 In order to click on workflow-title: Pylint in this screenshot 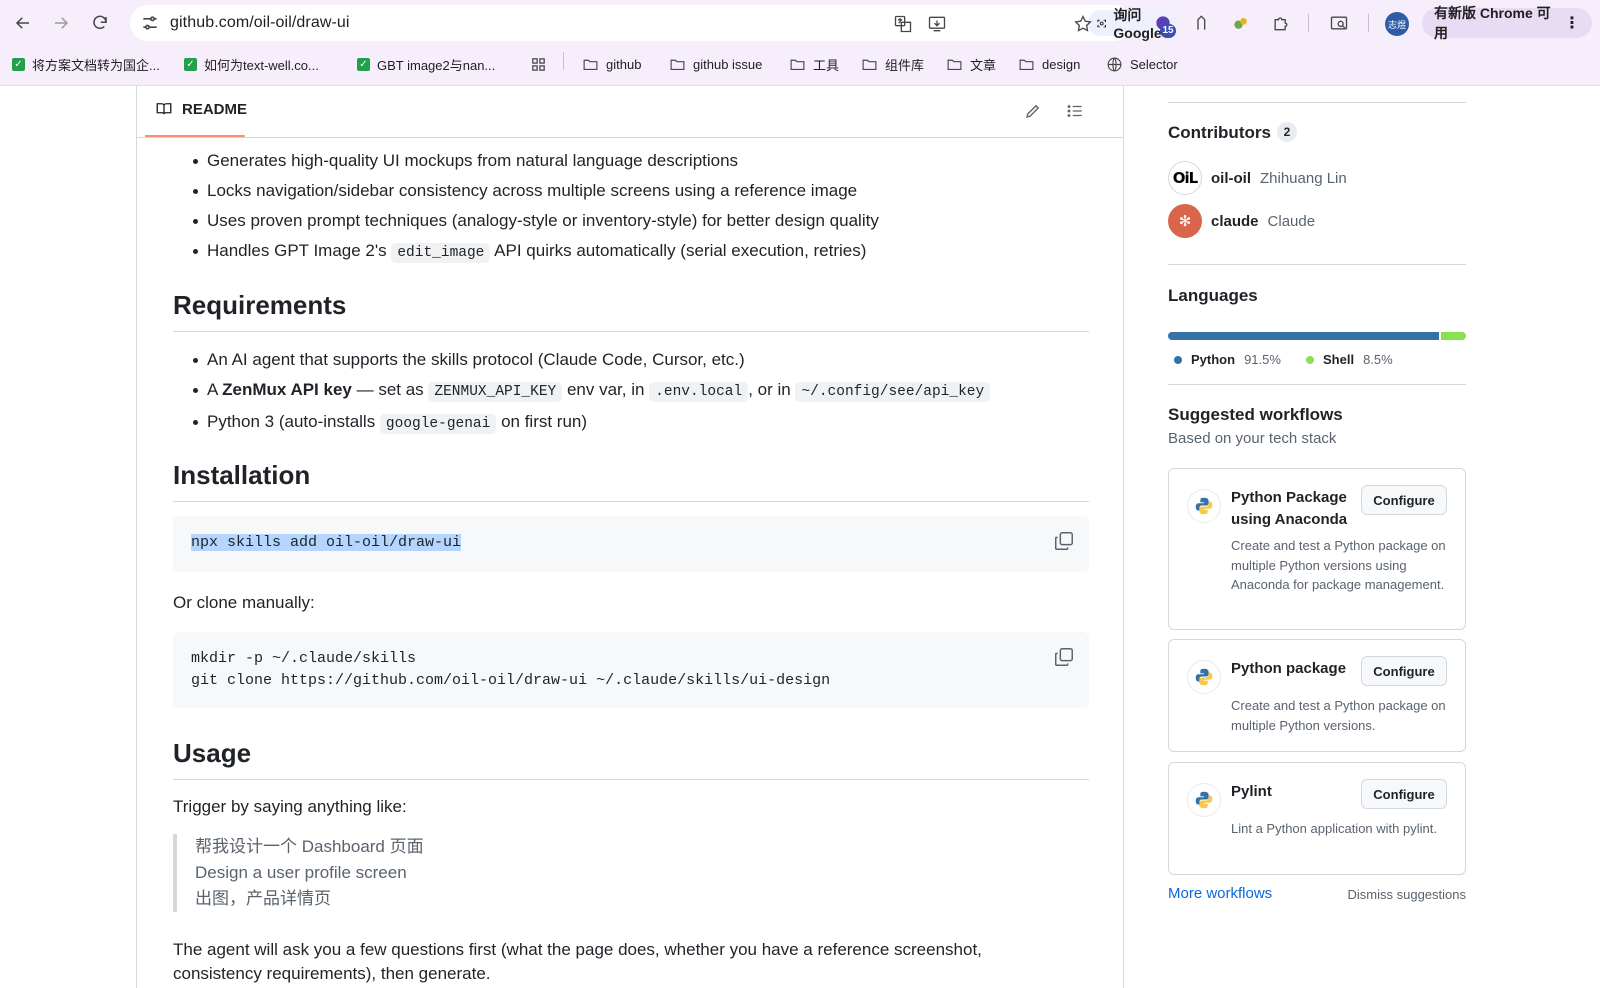, I will do `click(1295, 792)`.